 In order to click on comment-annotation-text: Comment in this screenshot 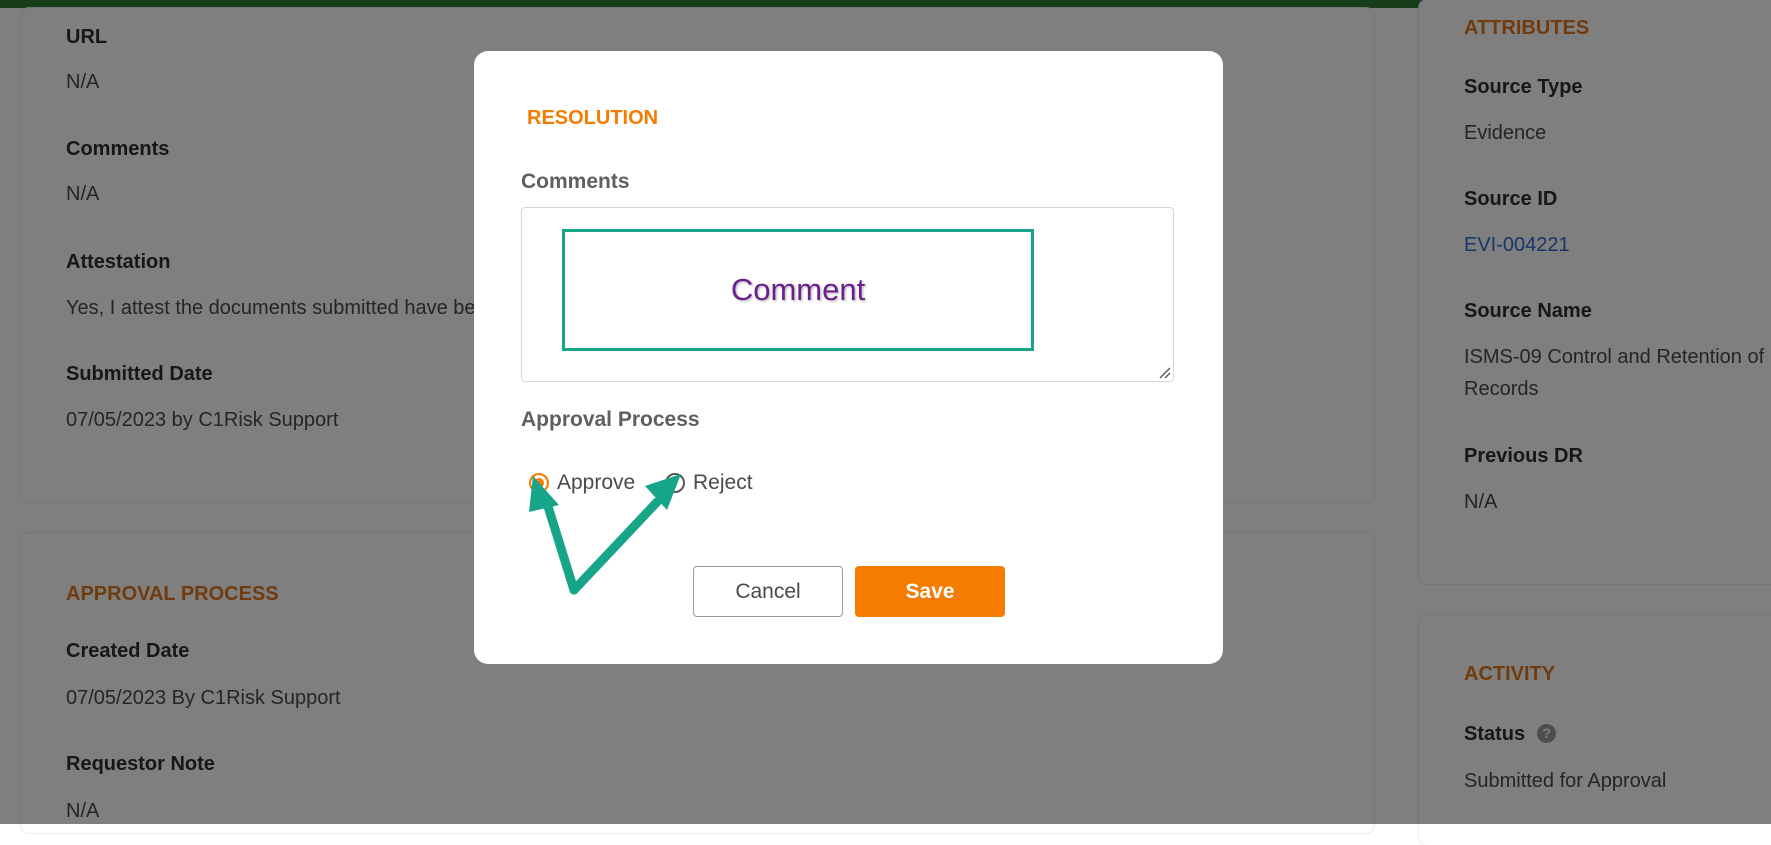, I will do `click(798, 289)`.